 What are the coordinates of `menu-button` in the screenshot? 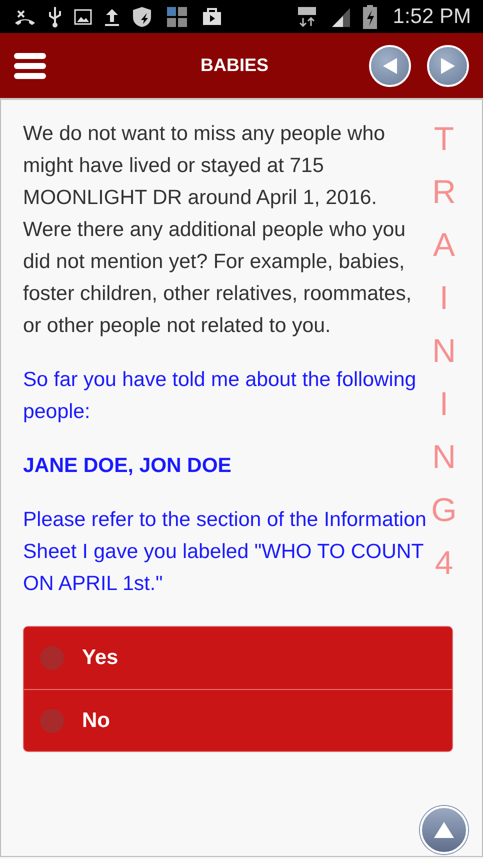 It's located at (30, 66).